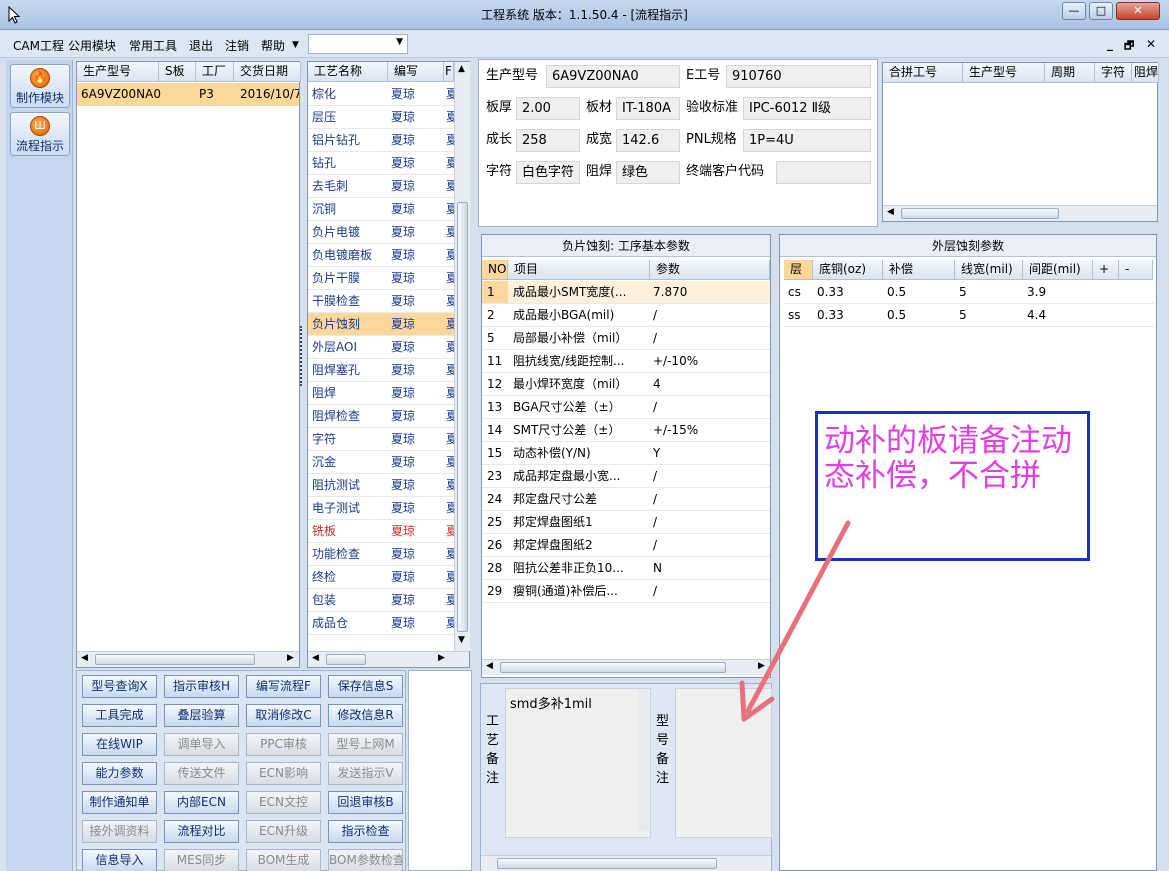  What do you see at coordinates (381, 232) in the screenshot?
I see `process-row: 负片电镀 夏琼 夏` at bounding box center [381, 232].